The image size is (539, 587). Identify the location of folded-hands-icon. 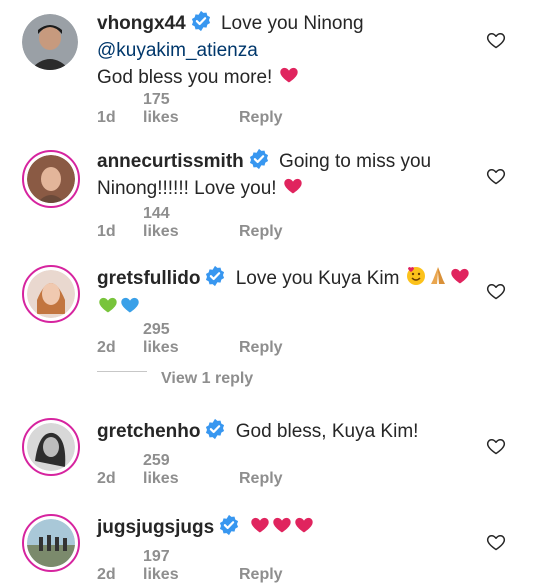
(438, 279).